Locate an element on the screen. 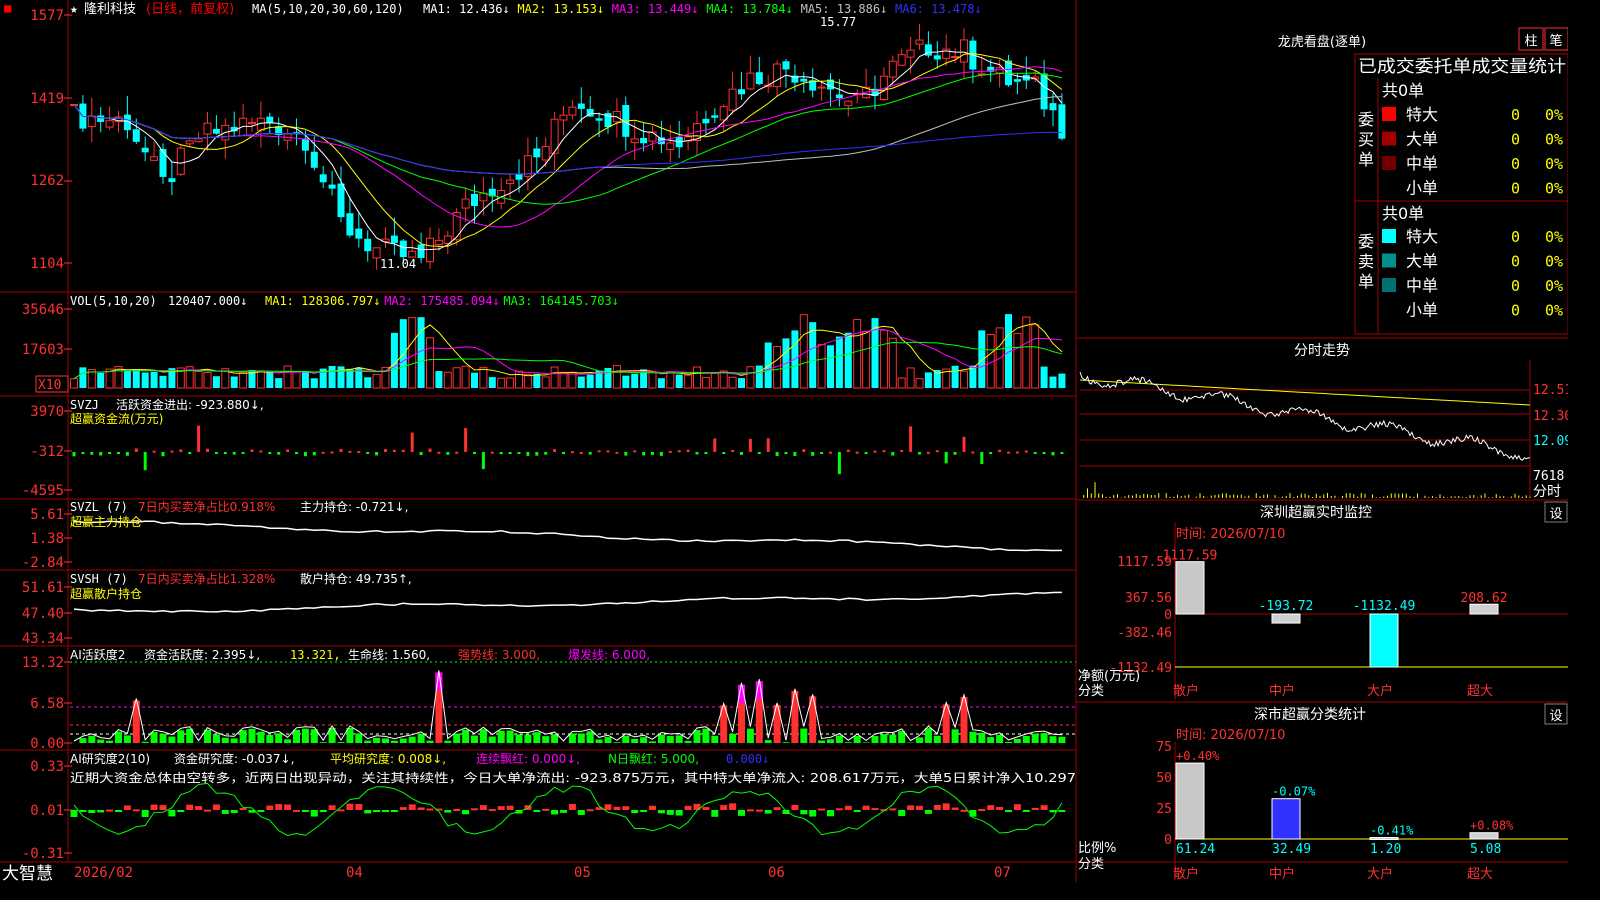  y-tick: 1577 is located at coordinates (47, 16).